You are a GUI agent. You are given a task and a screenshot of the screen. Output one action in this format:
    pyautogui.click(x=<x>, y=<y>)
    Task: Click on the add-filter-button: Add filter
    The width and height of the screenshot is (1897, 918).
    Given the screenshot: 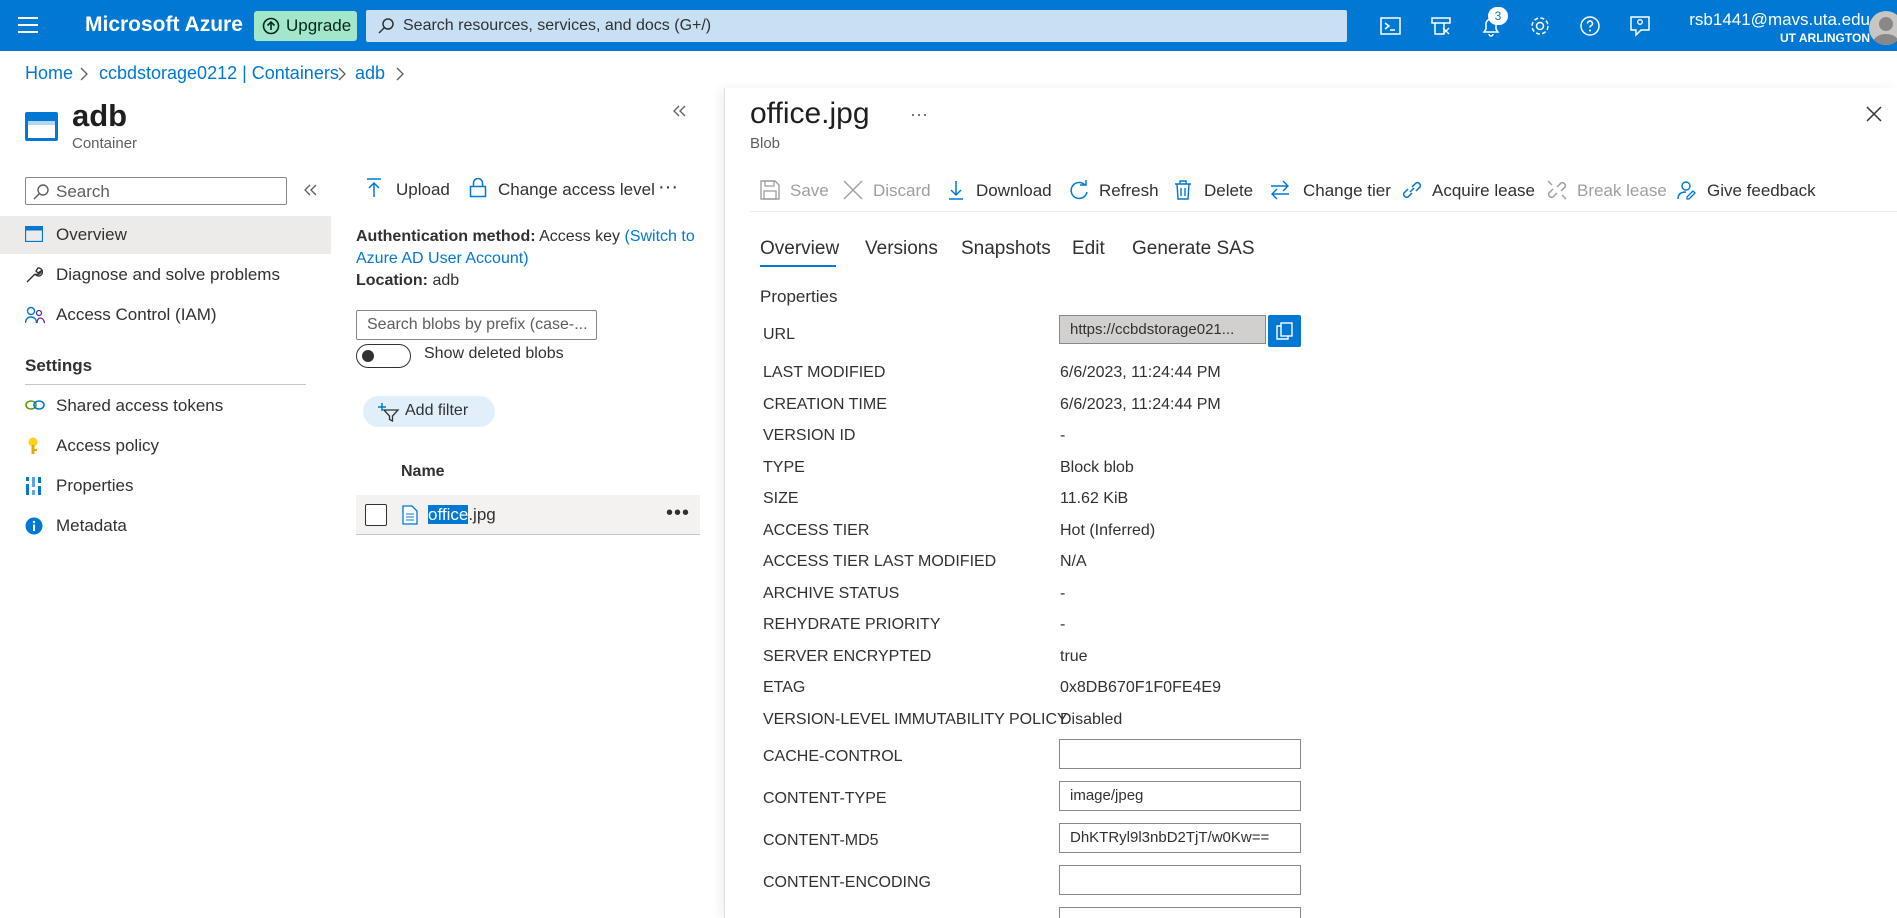 What is the action you would take?
    pyautogui.click(x=429, y=411)
    